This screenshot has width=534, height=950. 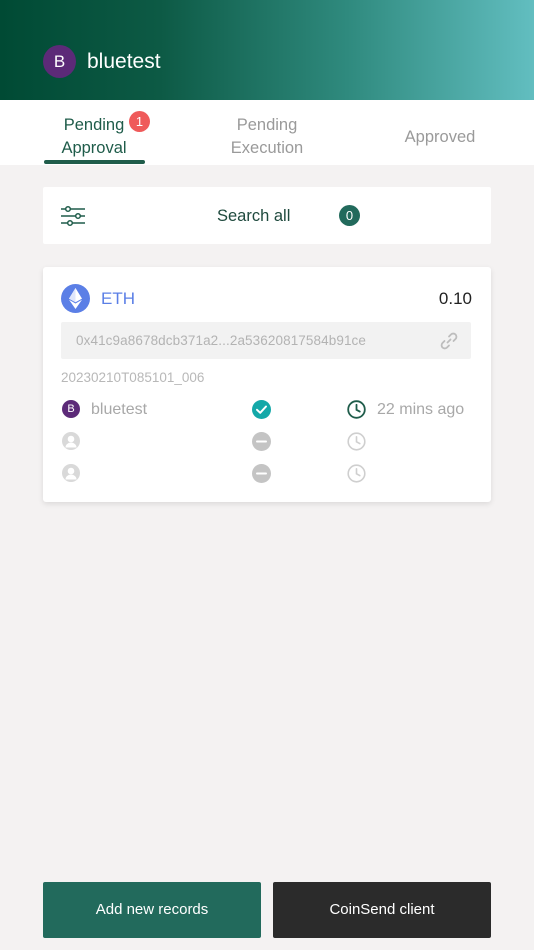 I want to click on pending-count-badge: 1, so click(x=139, y=121).